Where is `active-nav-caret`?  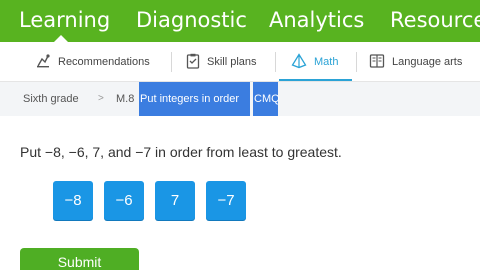
active-nav-caret is located at coordinates (61, 38).